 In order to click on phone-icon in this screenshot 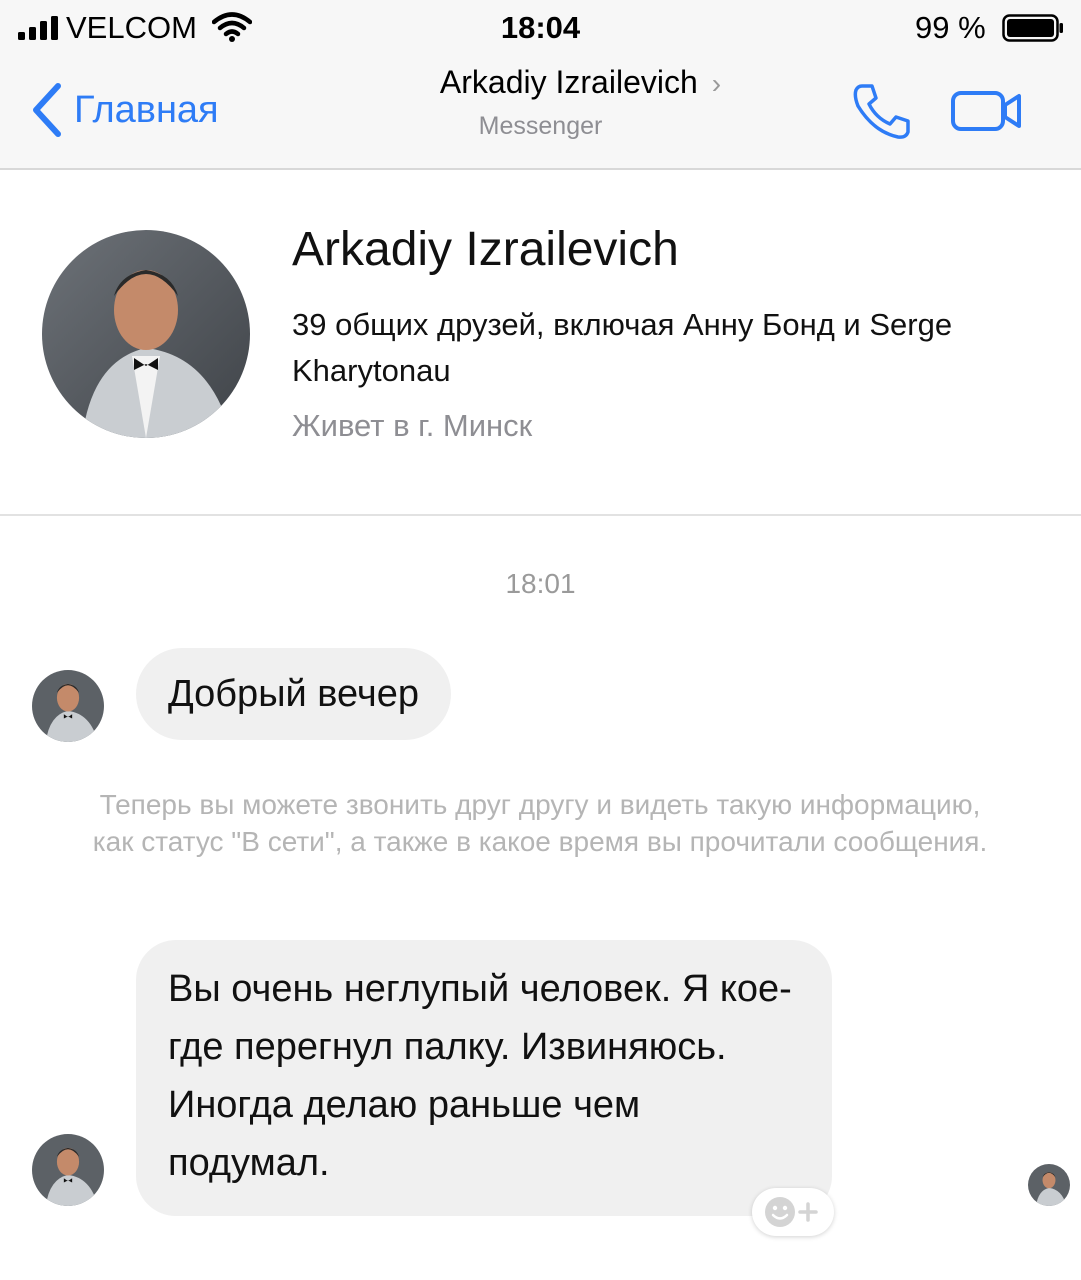, I will do `click(882, 111)`.